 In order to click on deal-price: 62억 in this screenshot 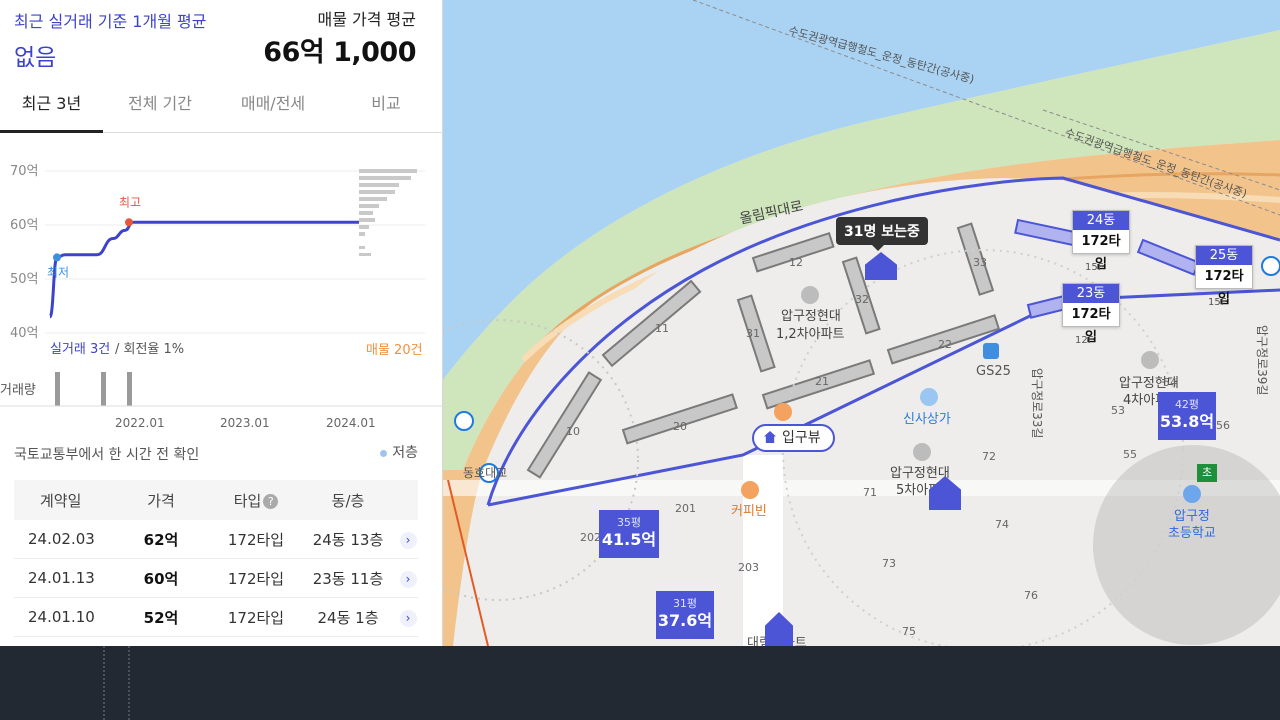, I will do `click(161, 539)`.